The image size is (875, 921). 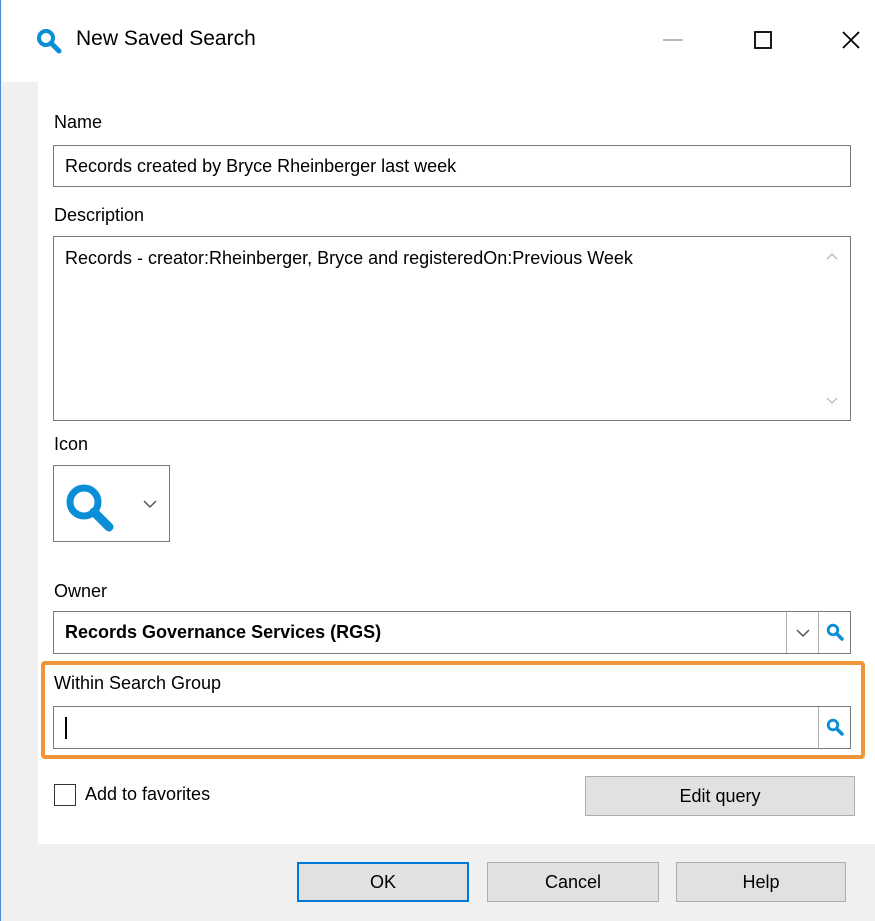 I want to click on text-cursor, so click(x=66, y=728).